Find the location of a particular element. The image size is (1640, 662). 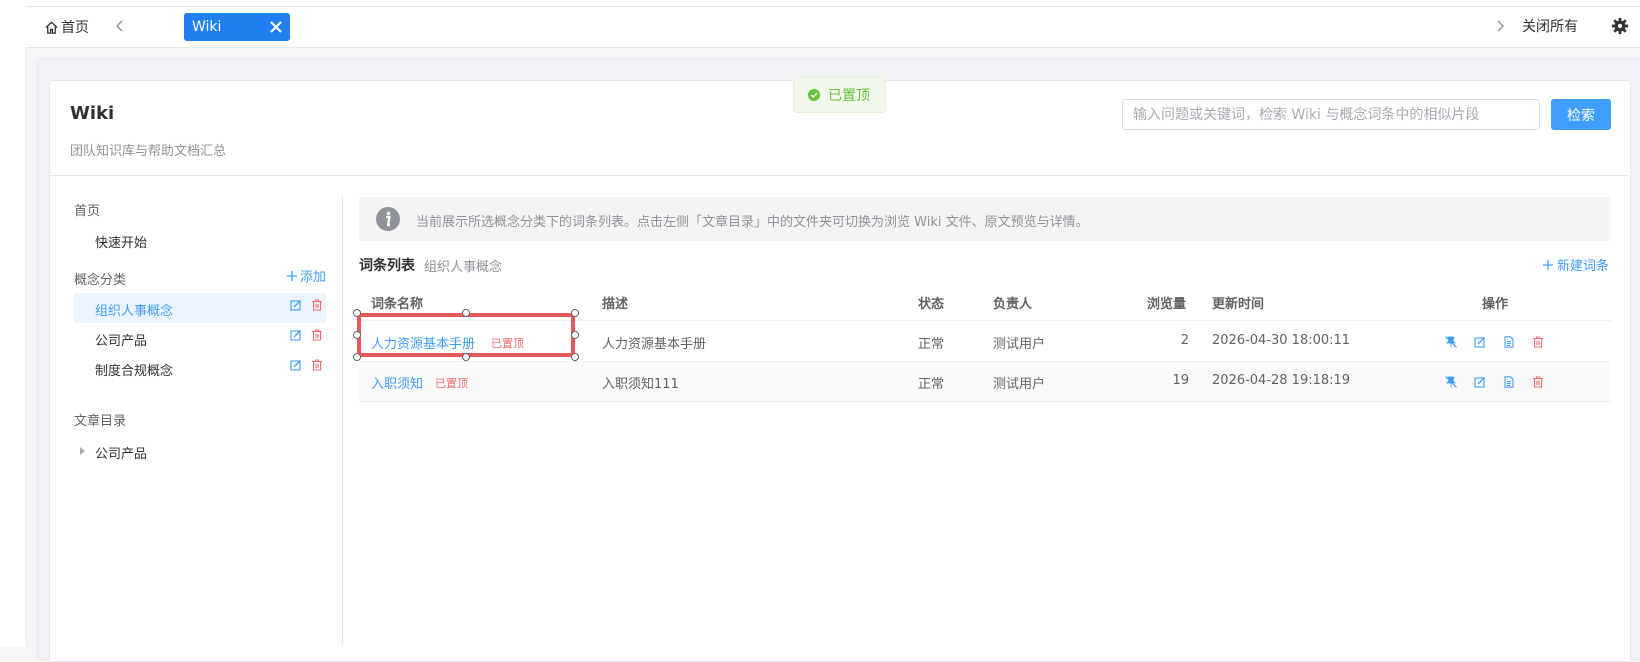

tab-wiki: Wiki is located at coordinates (237, 27).